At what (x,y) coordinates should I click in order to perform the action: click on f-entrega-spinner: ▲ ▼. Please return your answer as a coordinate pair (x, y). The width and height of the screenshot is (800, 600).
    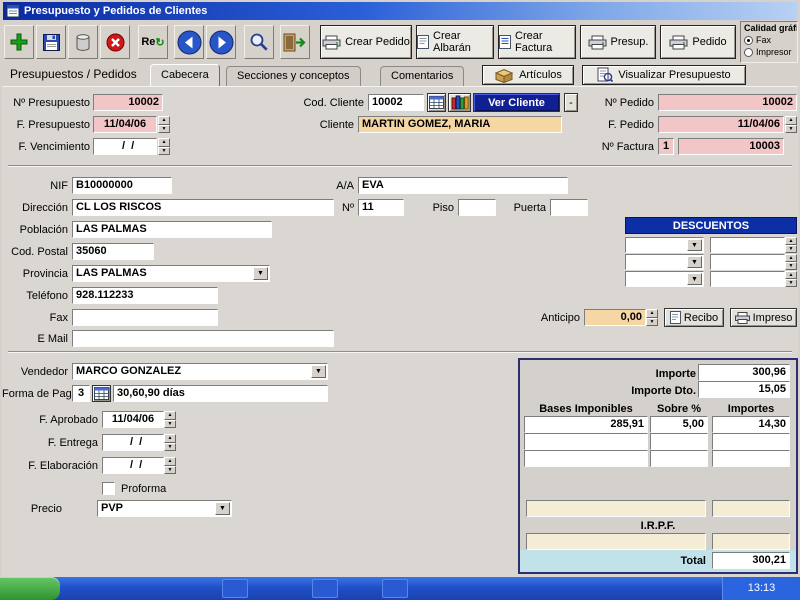
    Looking at the image, I should click on (170, 442).